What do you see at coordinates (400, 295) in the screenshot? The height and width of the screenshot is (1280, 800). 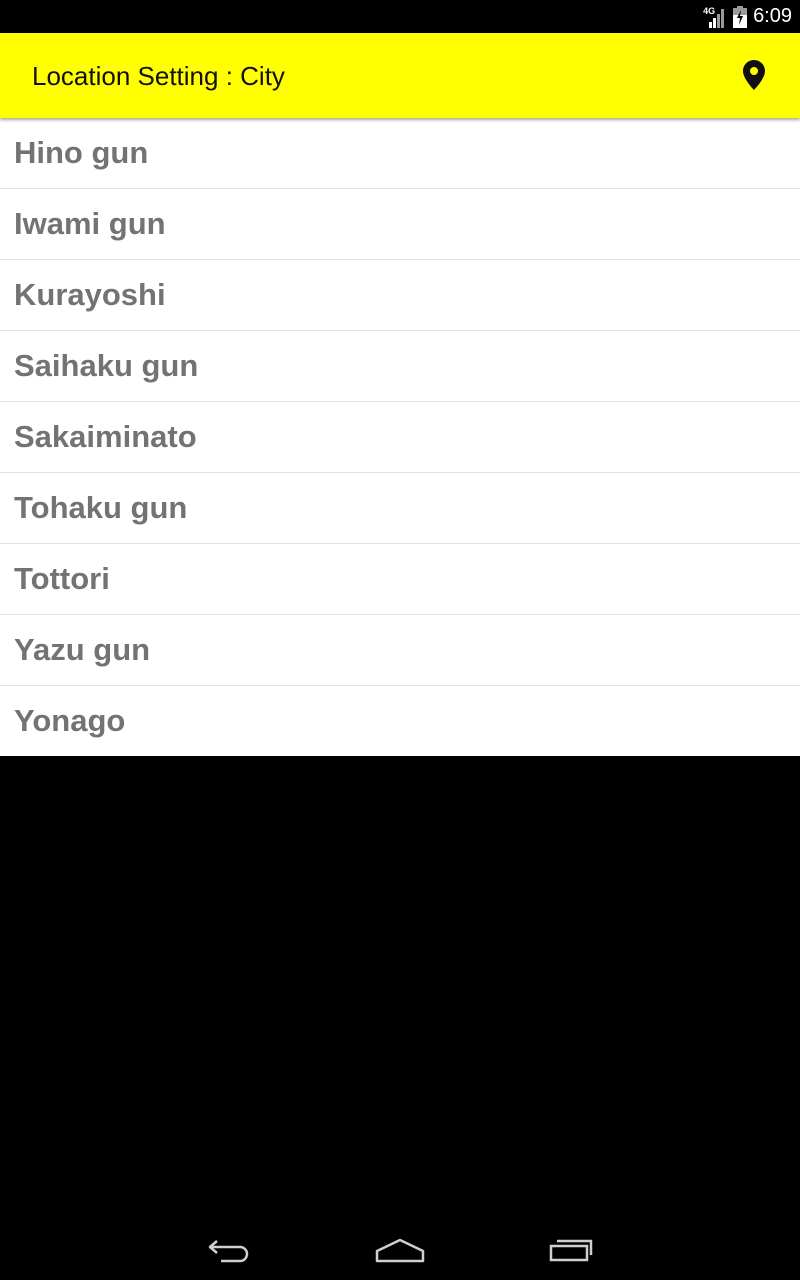 I see `list-item: Kurayoshi` at bounding box center [400, 295].